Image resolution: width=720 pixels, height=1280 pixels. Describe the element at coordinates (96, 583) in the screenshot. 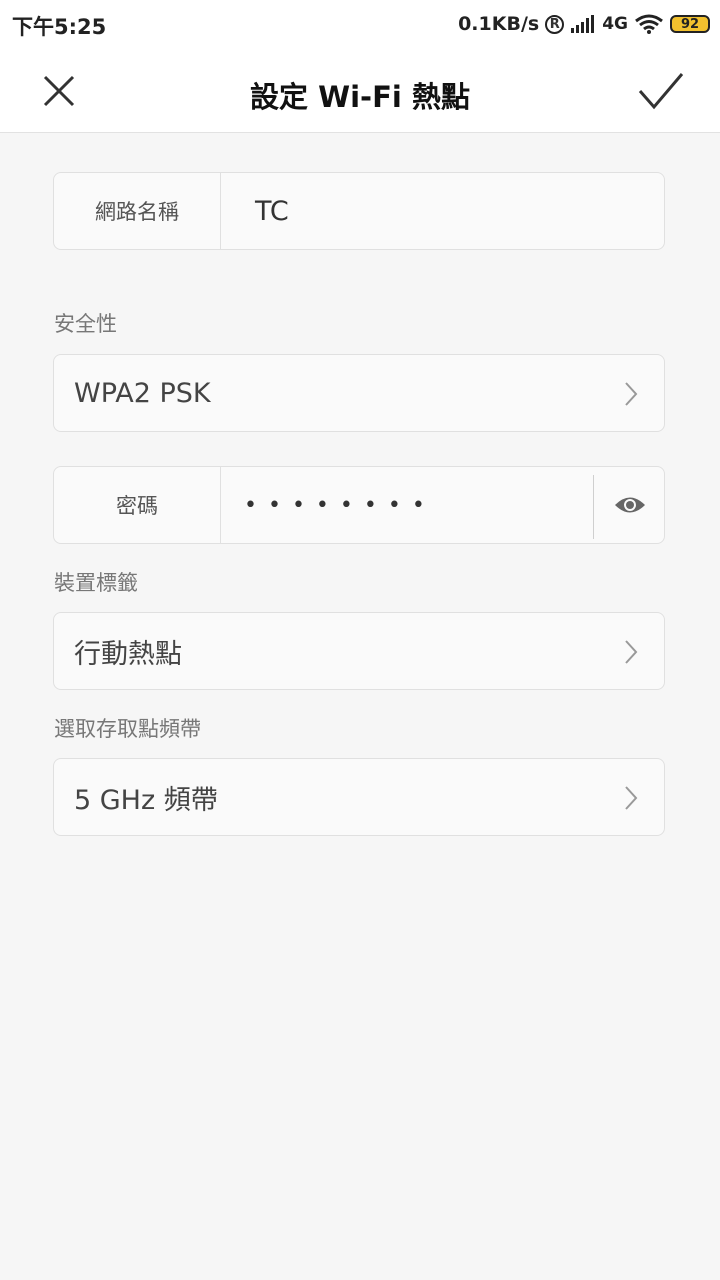

I see `device-tag-label: 裝置標籤` at that location.